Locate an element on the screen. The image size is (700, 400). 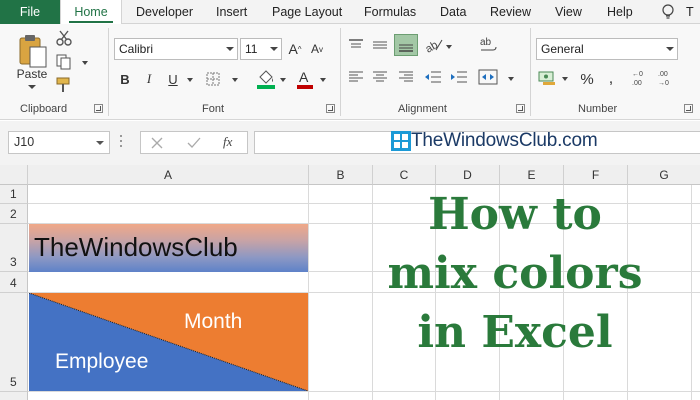
font-size-value: 11 is located at coordinates (251, 49).